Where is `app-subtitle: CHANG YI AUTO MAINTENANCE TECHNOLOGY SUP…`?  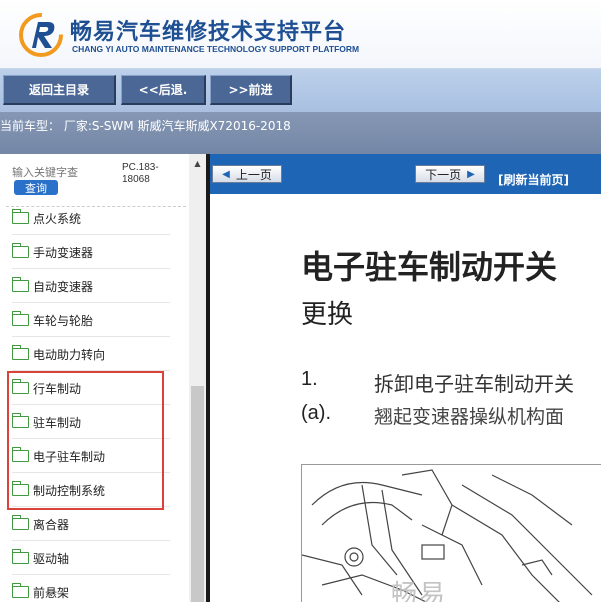
app-subtitle: CHANG YI AUTO MAINTENANCE TECHNOLOGY SUP… is located at coordinates (216, 49).